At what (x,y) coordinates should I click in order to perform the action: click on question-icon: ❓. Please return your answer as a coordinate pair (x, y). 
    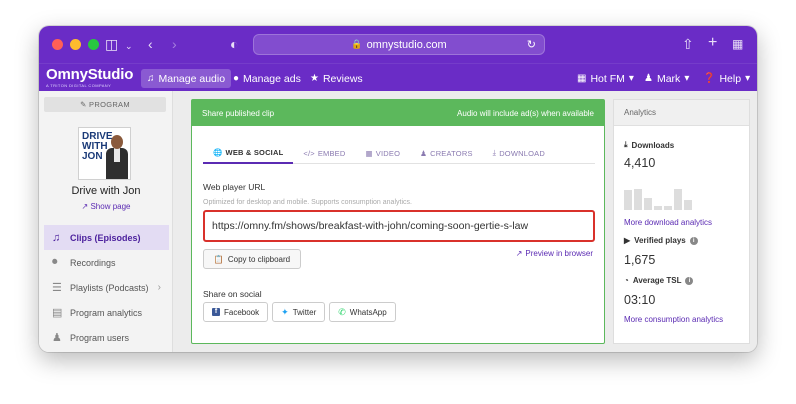
    Looking at the image, I should click on (709, 78).